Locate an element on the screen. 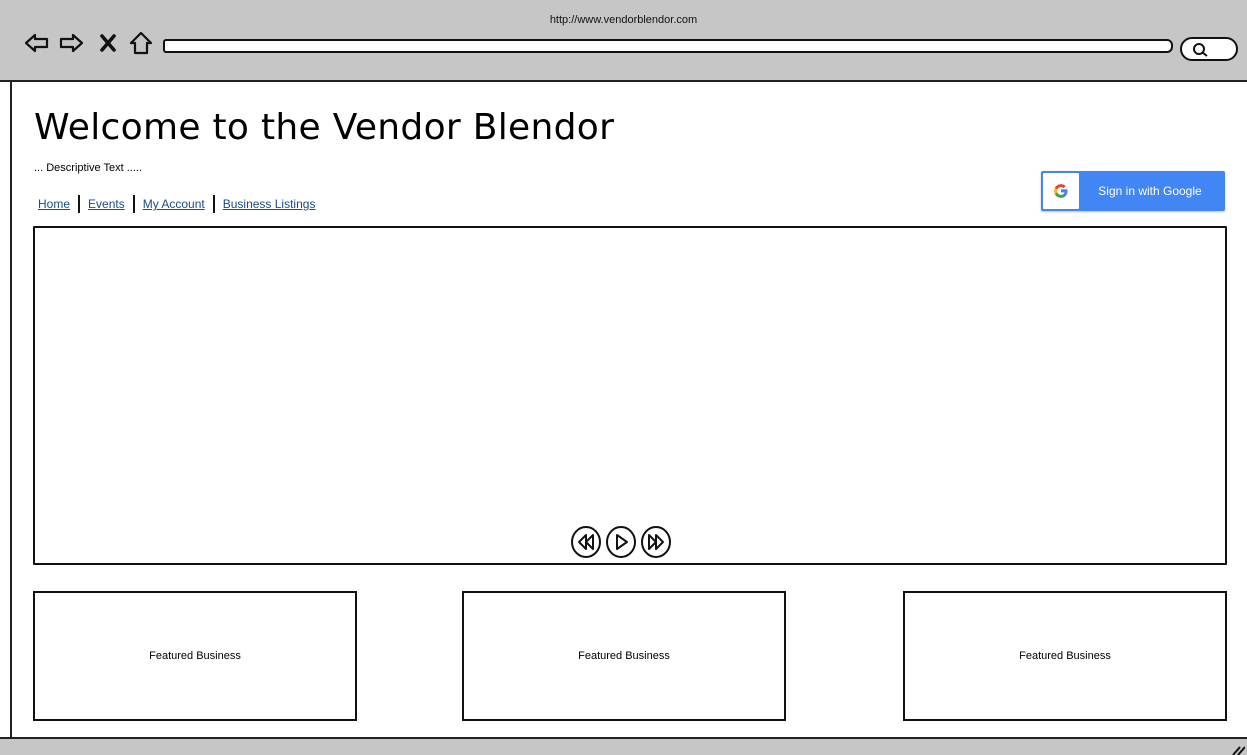 The width and height of the screenshot is (1247, 755). google-sign-in-button: Sign in with Google is located at coordinates (1133, 191).